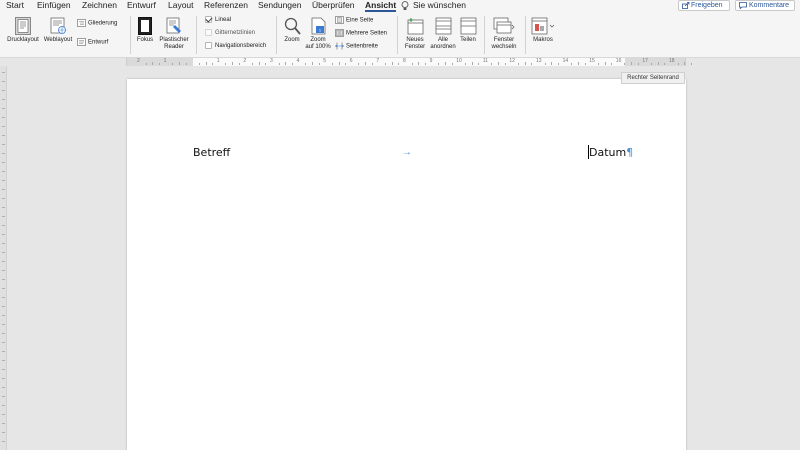 The width and height of the screenshot is (800, 450). What do you see at coordinates (226, 6) in the screenshot?
I see `tab-referenzen: Referenzen` at bounding box center [226, 6].